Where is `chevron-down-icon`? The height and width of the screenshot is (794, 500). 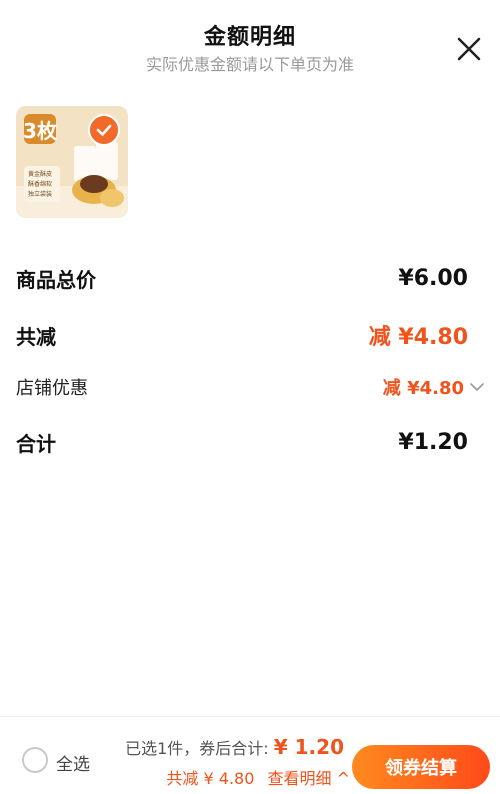
chevron-down-icon is located at coordinates (477, 387).